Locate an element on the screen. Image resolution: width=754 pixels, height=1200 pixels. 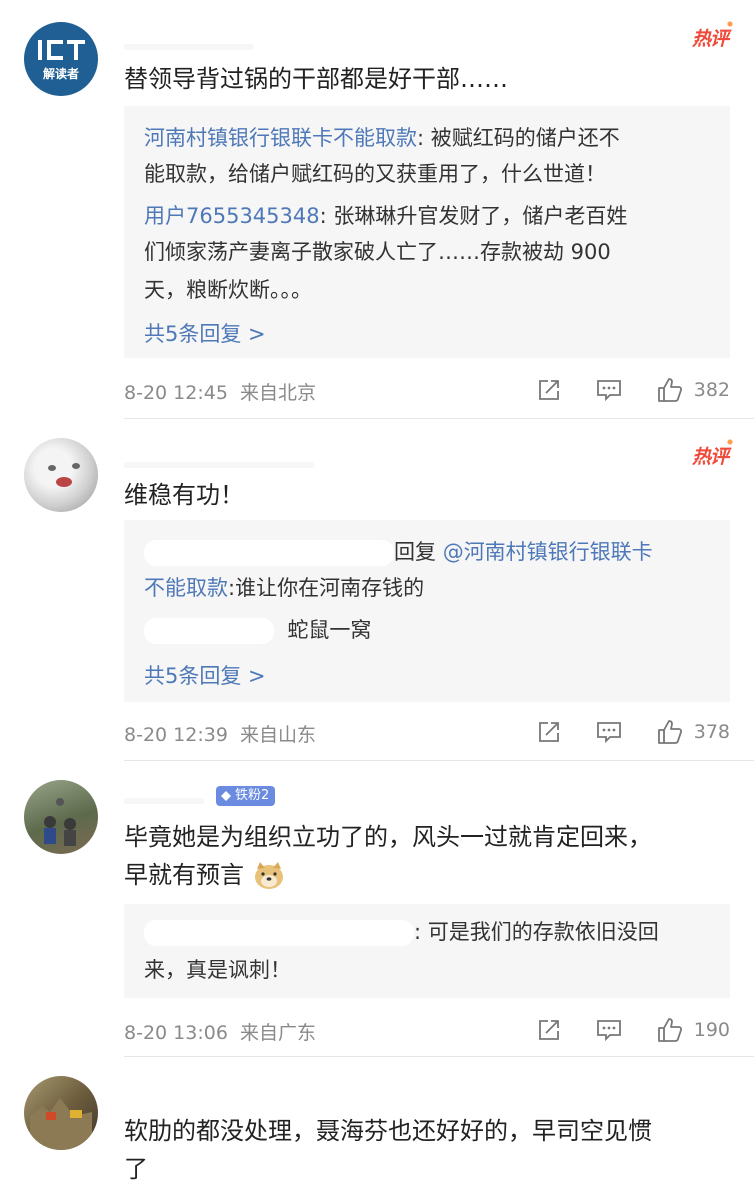
avatar: 解读者 is located at coordinates (61, 59).